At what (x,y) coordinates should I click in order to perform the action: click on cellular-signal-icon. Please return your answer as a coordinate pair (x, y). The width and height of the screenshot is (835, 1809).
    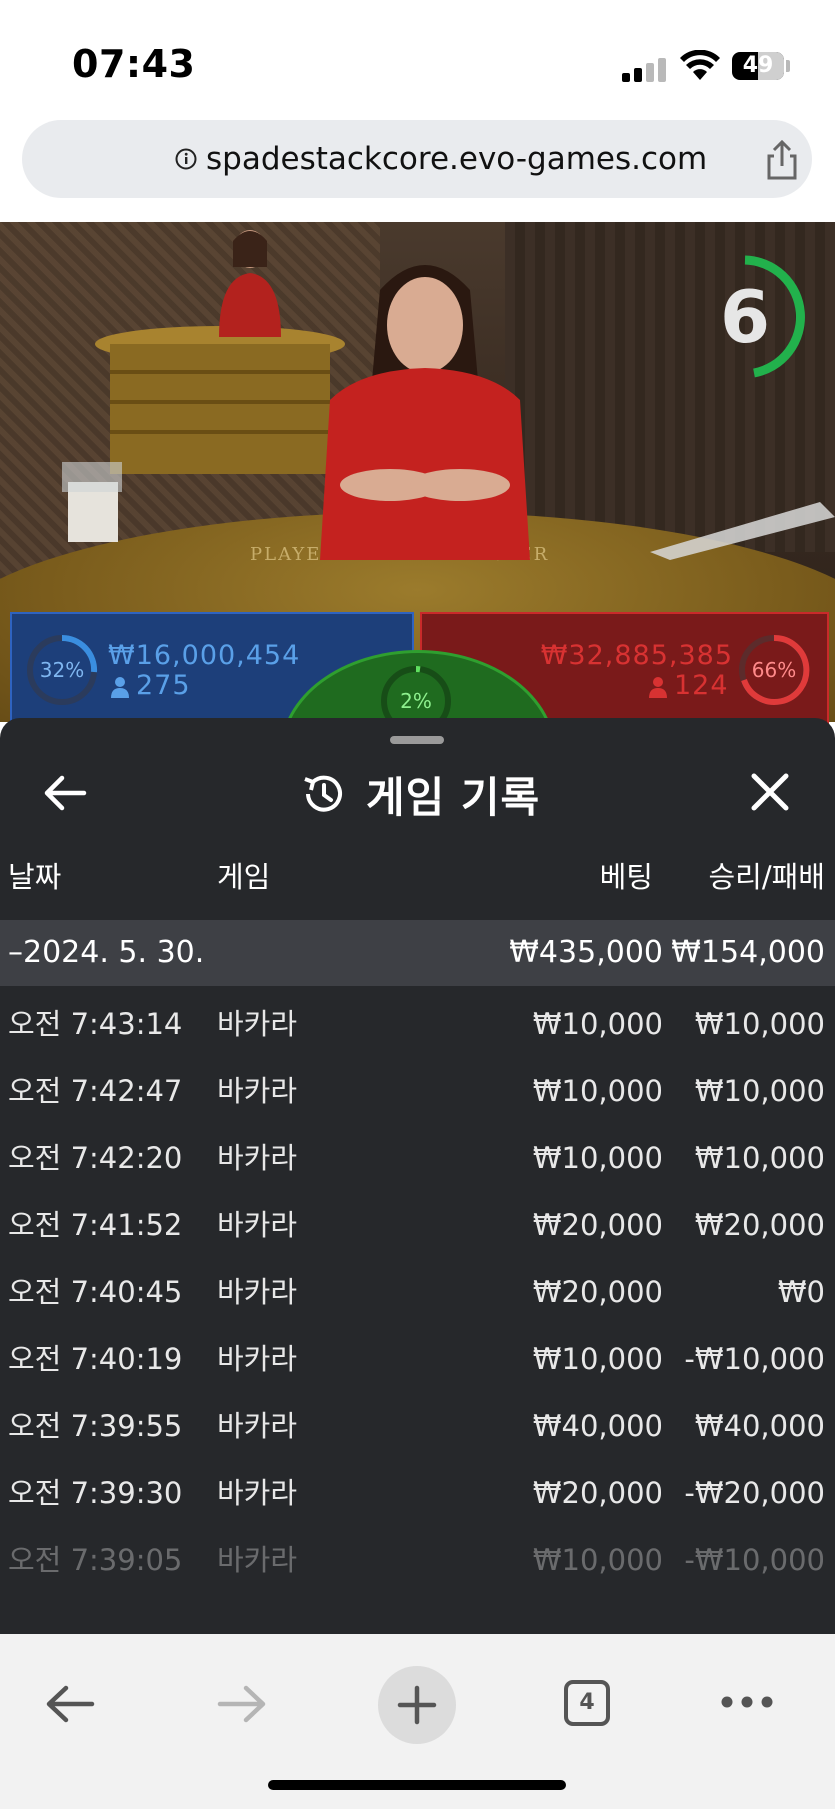
    Looking at the image, I should click on (645, 70).